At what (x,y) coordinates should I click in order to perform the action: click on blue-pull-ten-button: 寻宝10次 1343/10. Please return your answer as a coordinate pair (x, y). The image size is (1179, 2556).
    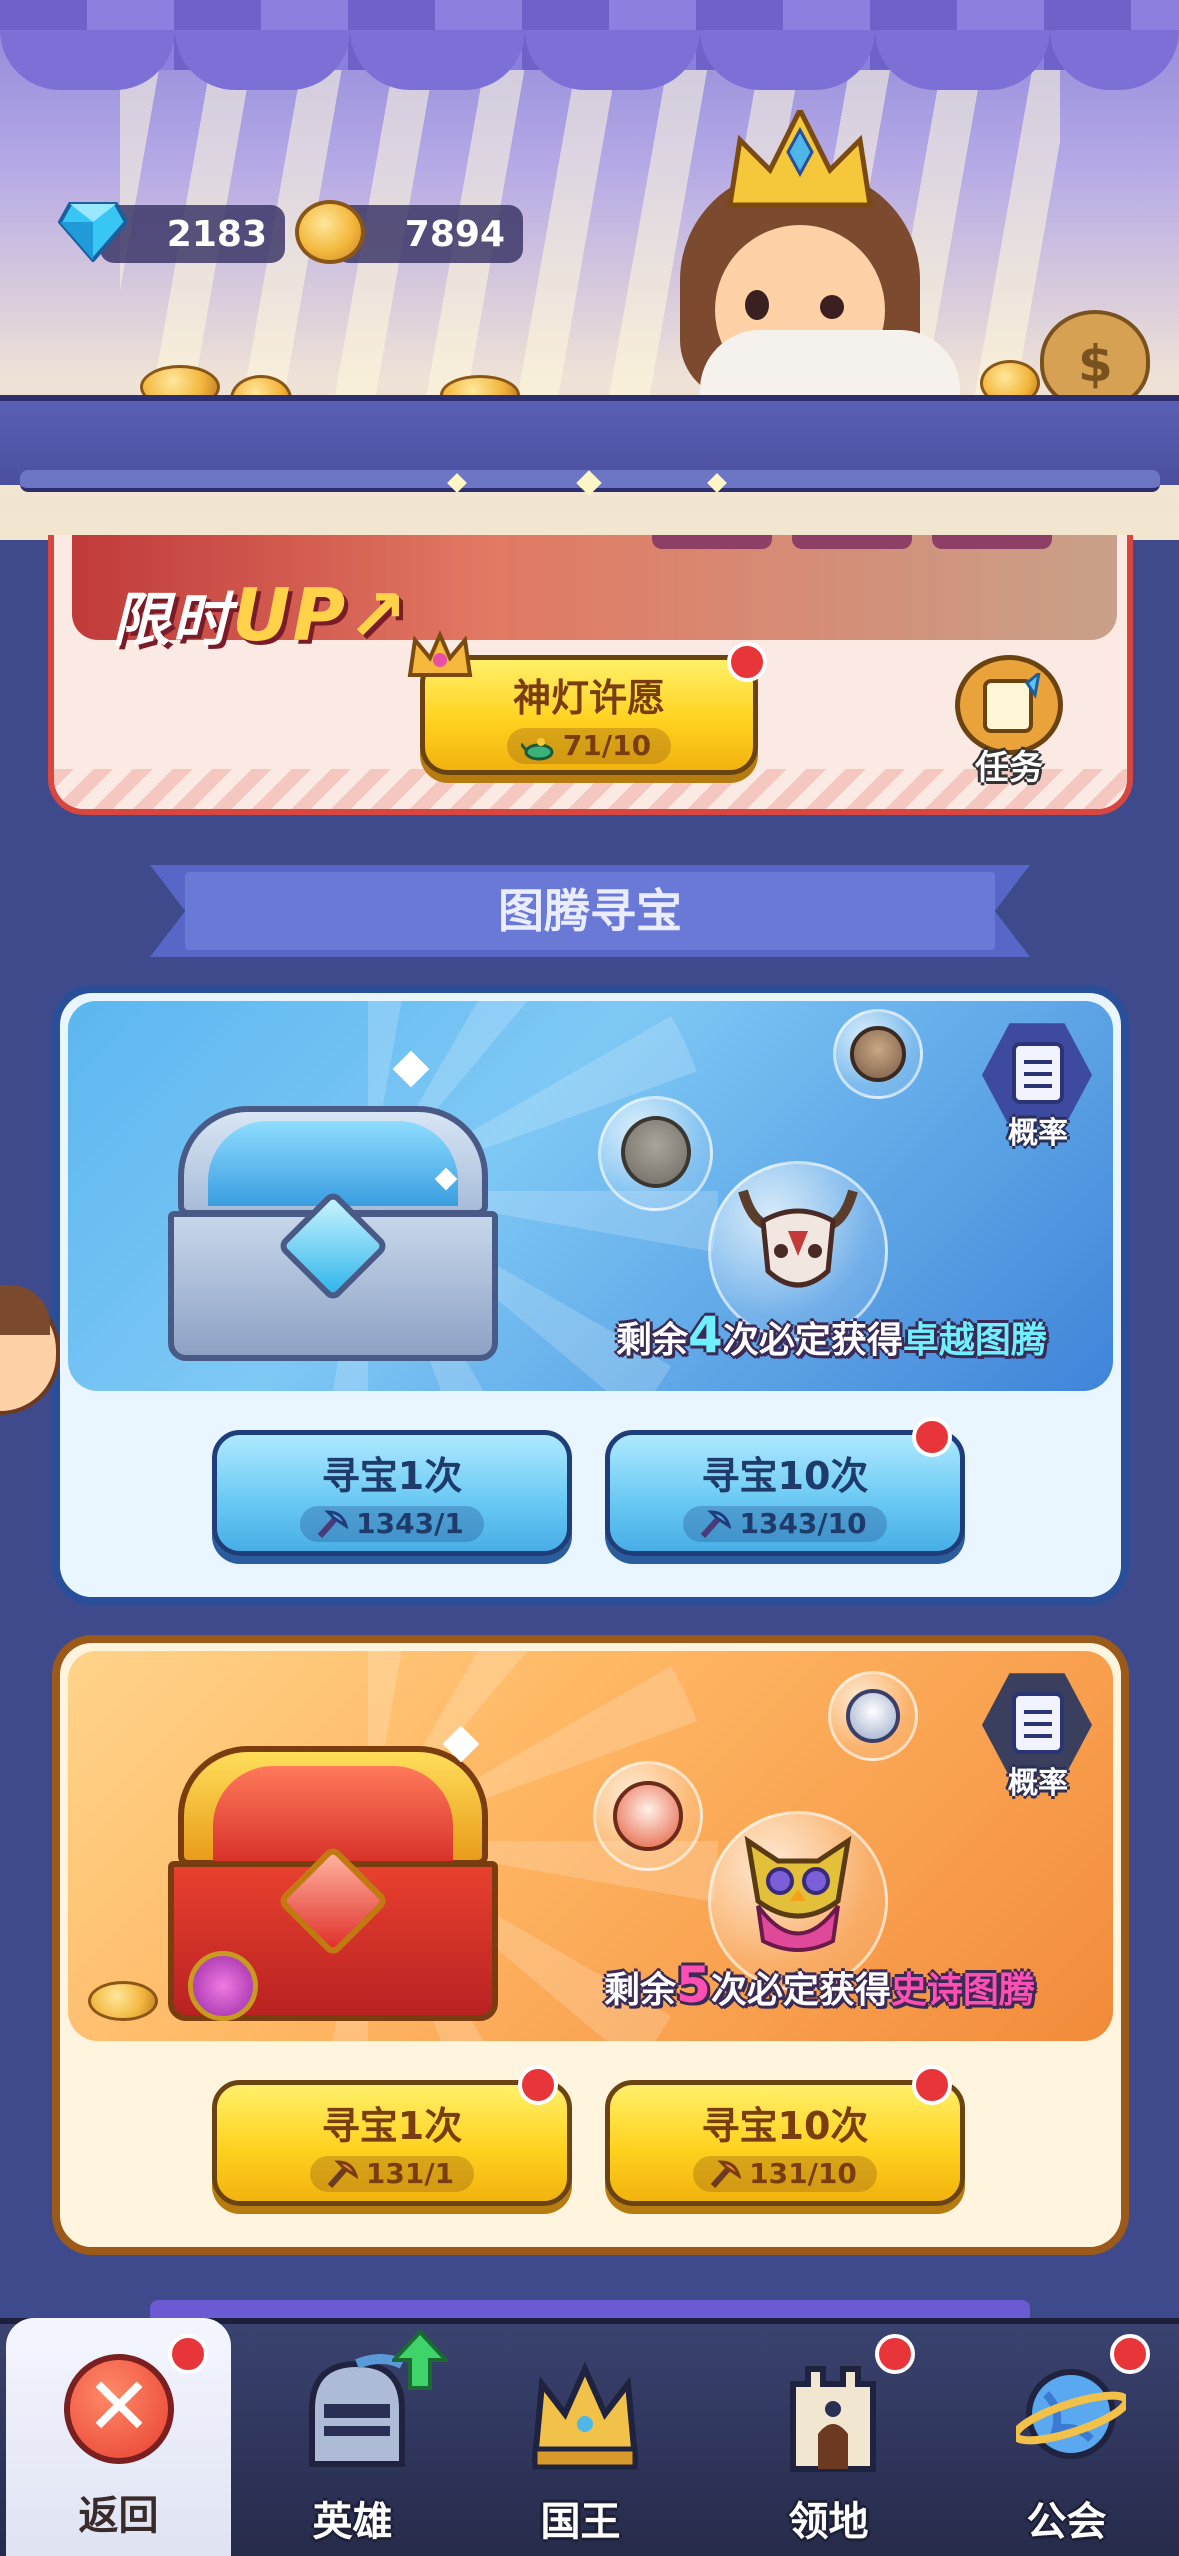
    Looking at the image, I should click on (785, 1493).